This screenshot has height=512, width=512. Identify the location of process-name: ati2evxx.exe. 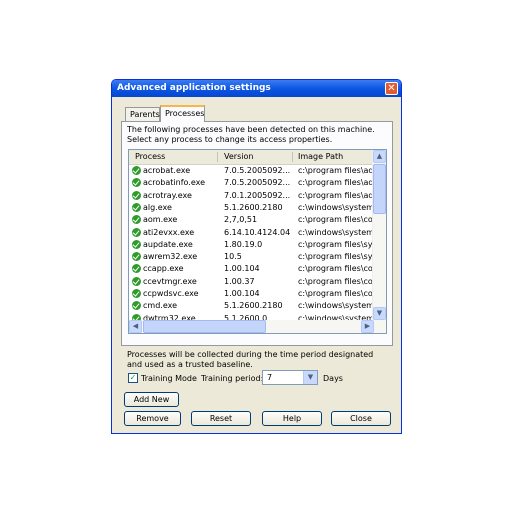
(169, 232).